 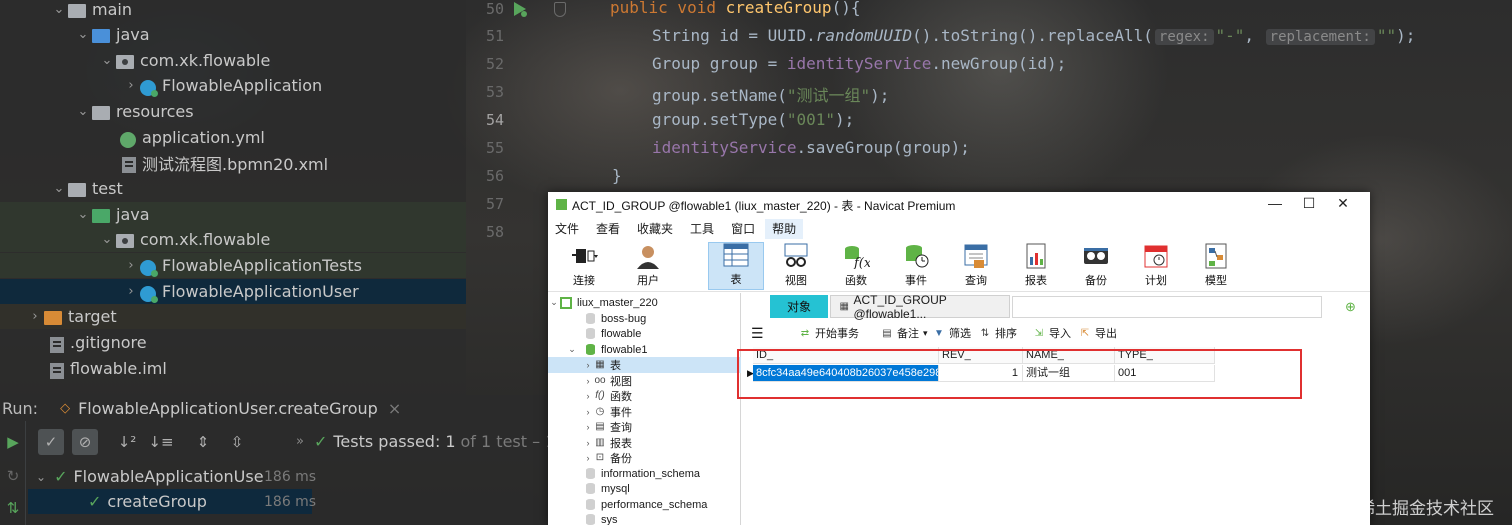 I want to click on nav-db-information-schema: information_schema, so click(x=644, y=474).